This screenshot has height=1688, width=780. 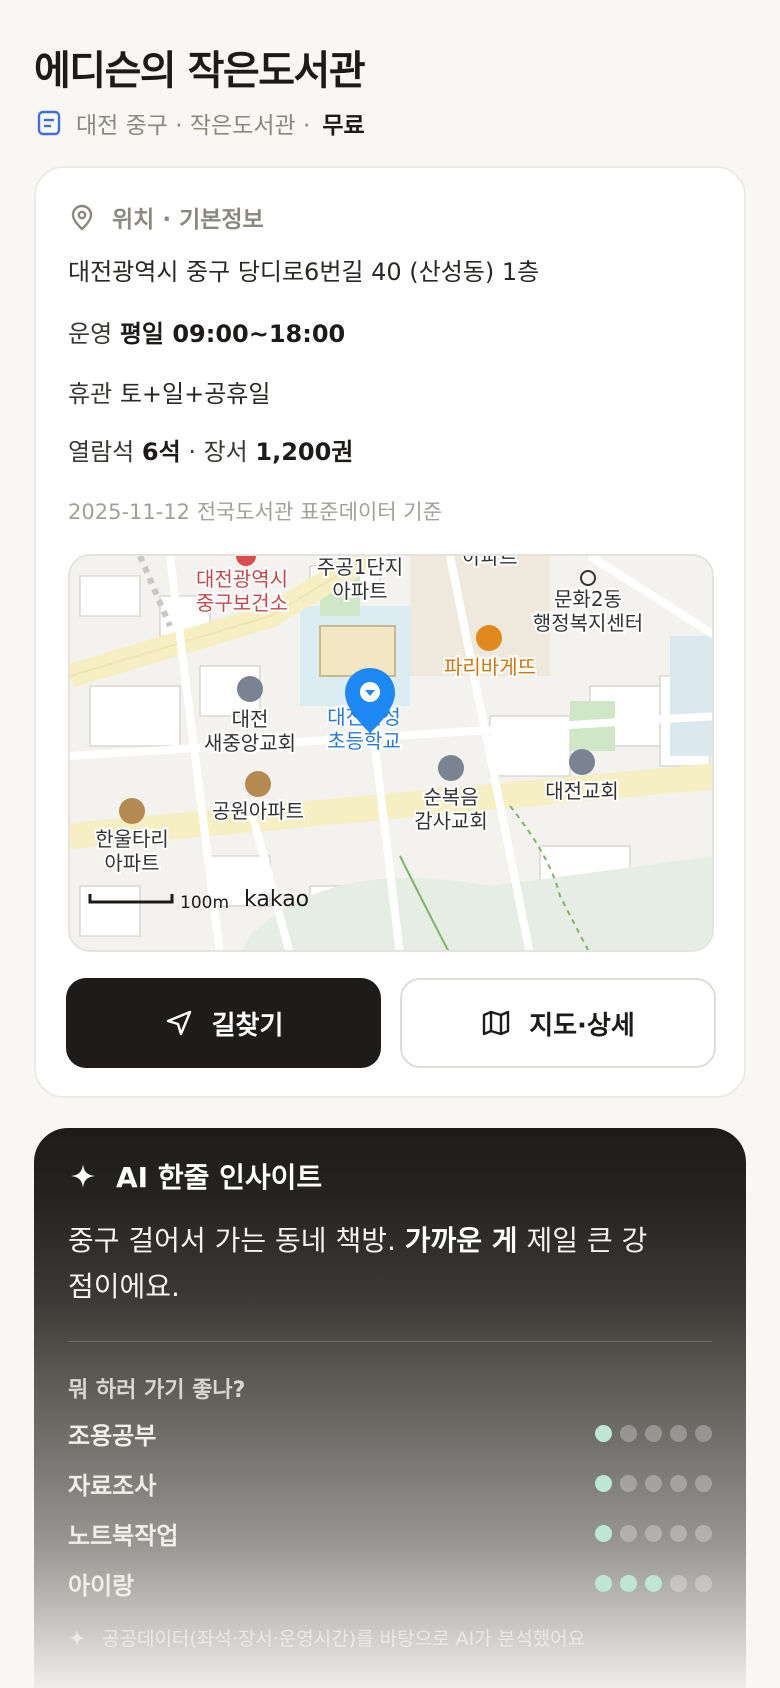 What do you see at coordinates (490, 667) in the screenshot?
I see `map-label-bakery: 파리바게뜨` at bounding box center [490, 667].